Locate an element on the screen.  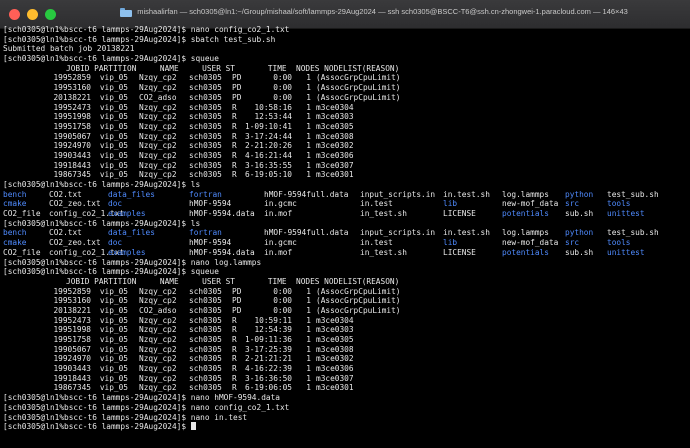
job-jobid: 19867345 is located at coordinates (72, 388).